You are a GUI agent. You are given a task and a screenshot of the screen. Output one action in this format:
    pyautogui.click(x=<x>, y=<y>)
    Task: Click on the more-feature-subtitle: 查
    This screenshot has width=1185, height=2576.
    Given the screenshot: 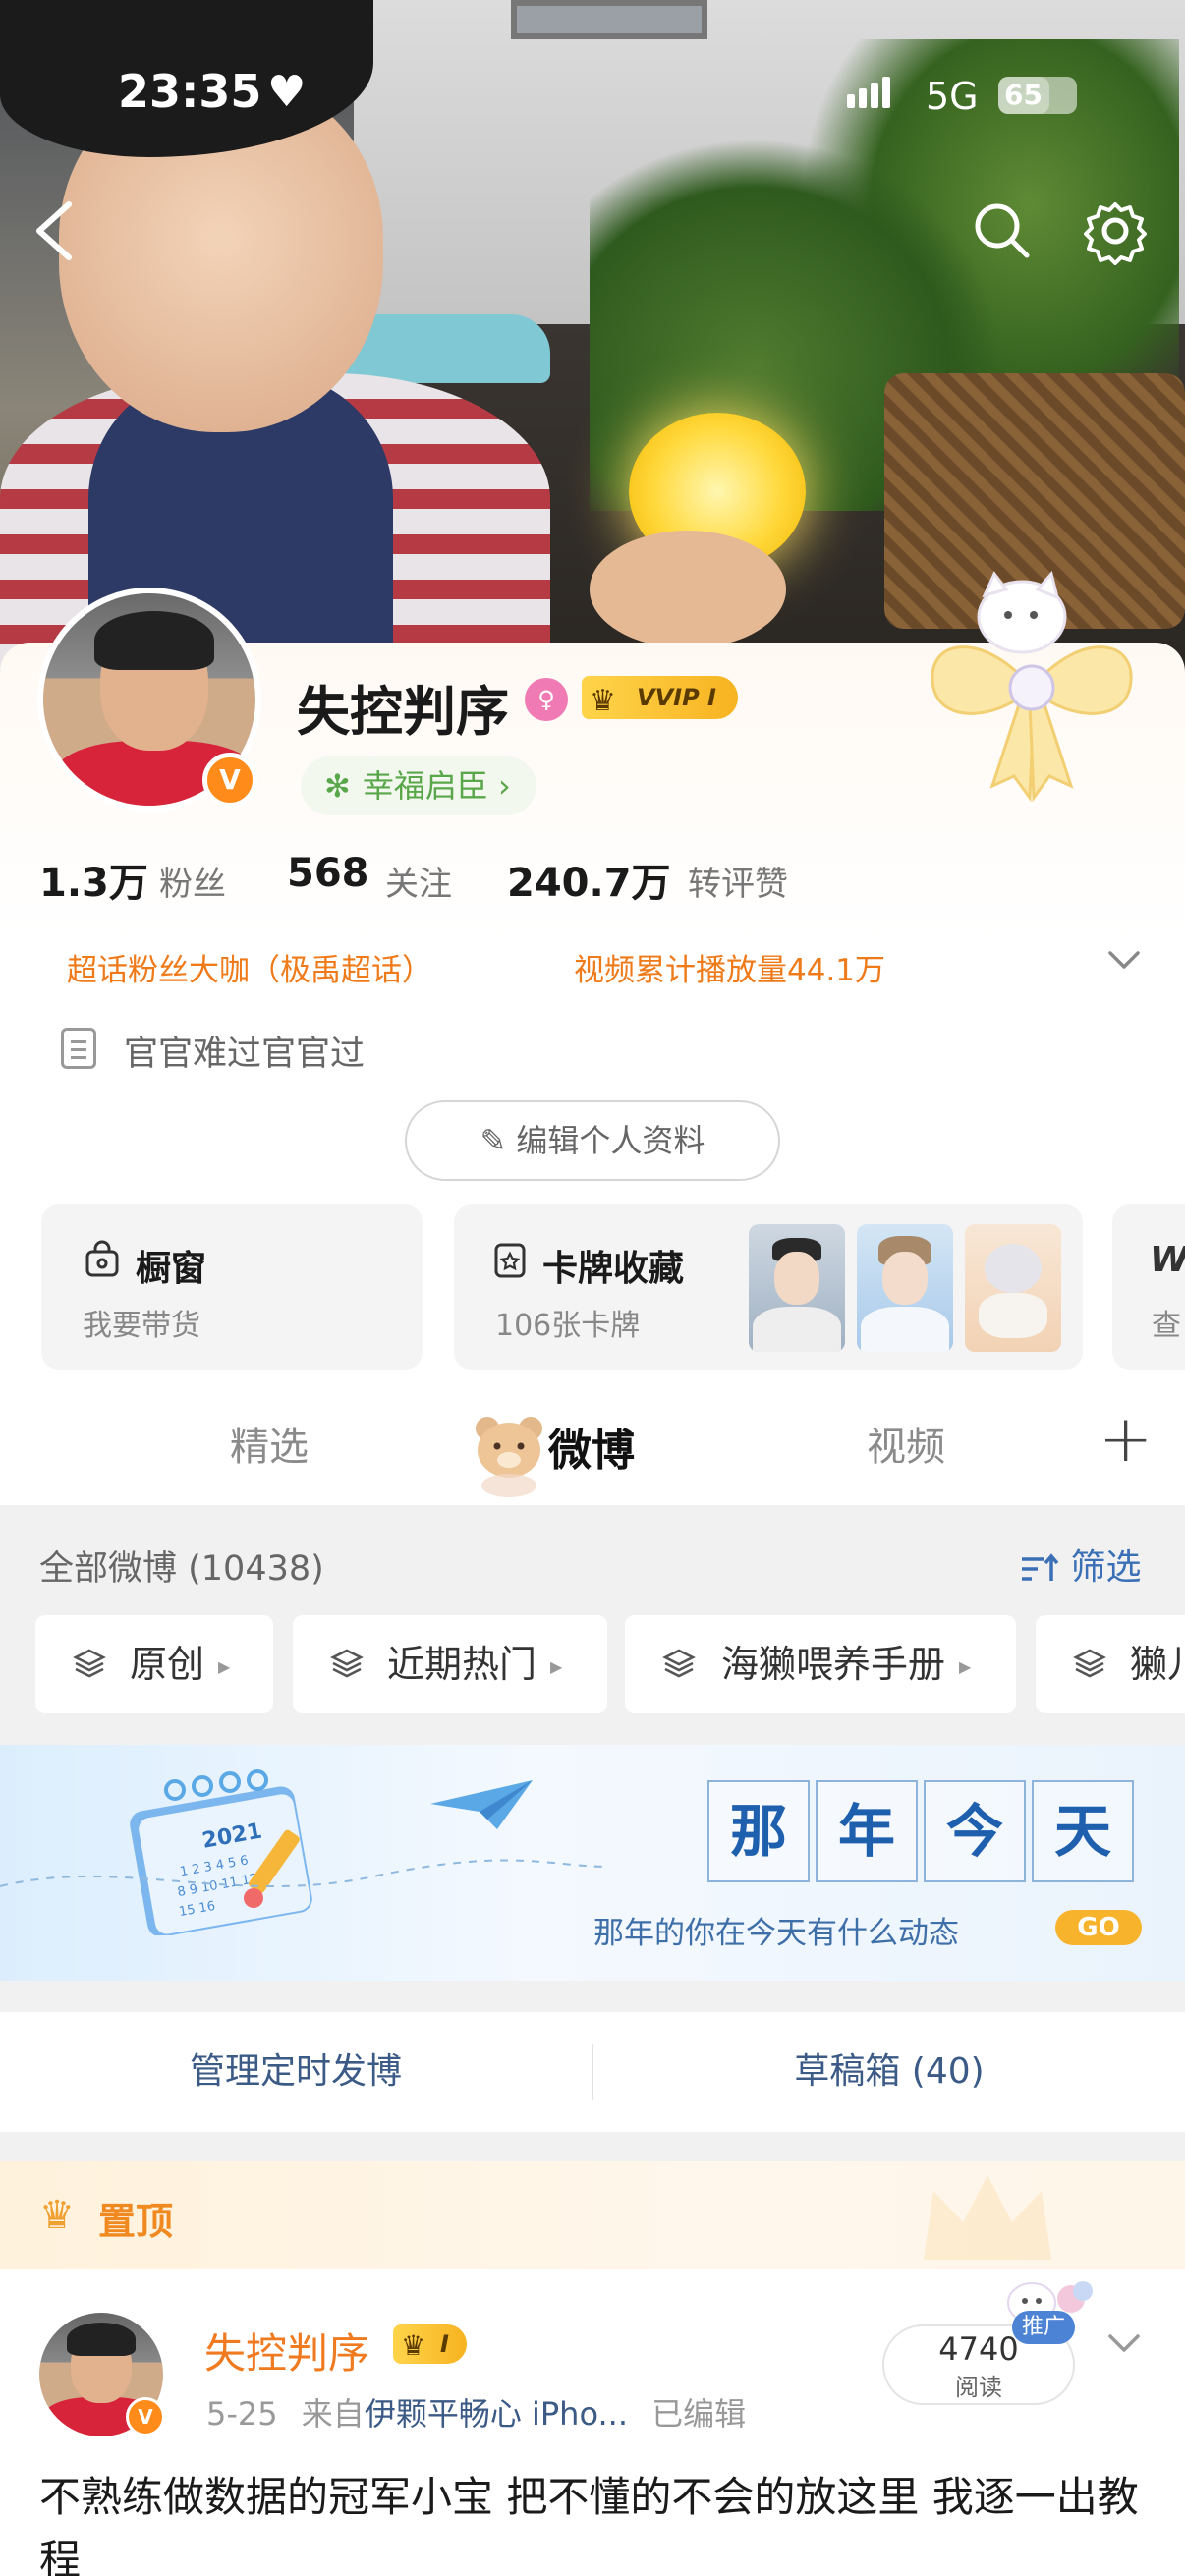 What is the action you would take?
    pyautogui.click(x=1166, y=1326)
    